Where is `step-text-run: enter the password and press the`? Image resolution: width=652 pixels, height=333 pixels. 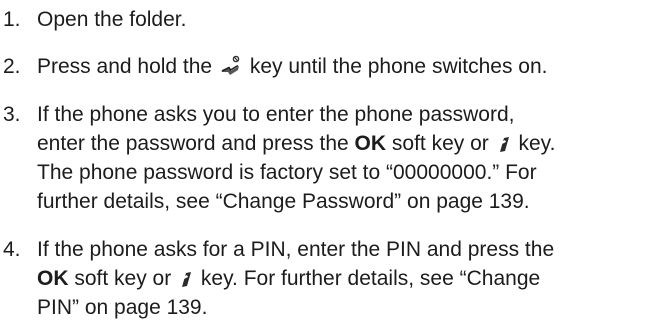 step-text-run: enter the password and press the is located at coordinates (193, 143).